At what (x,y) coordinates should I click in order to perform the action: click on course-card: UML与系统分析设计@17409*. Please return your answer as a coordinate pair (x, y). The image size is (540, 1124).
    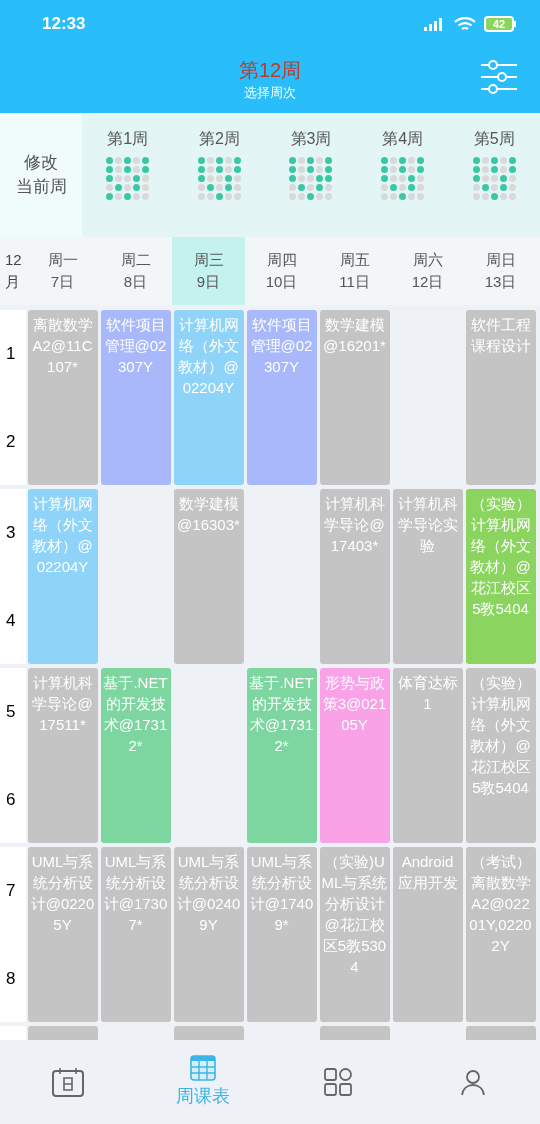
    Looking at the image, I should click on (281, 934).